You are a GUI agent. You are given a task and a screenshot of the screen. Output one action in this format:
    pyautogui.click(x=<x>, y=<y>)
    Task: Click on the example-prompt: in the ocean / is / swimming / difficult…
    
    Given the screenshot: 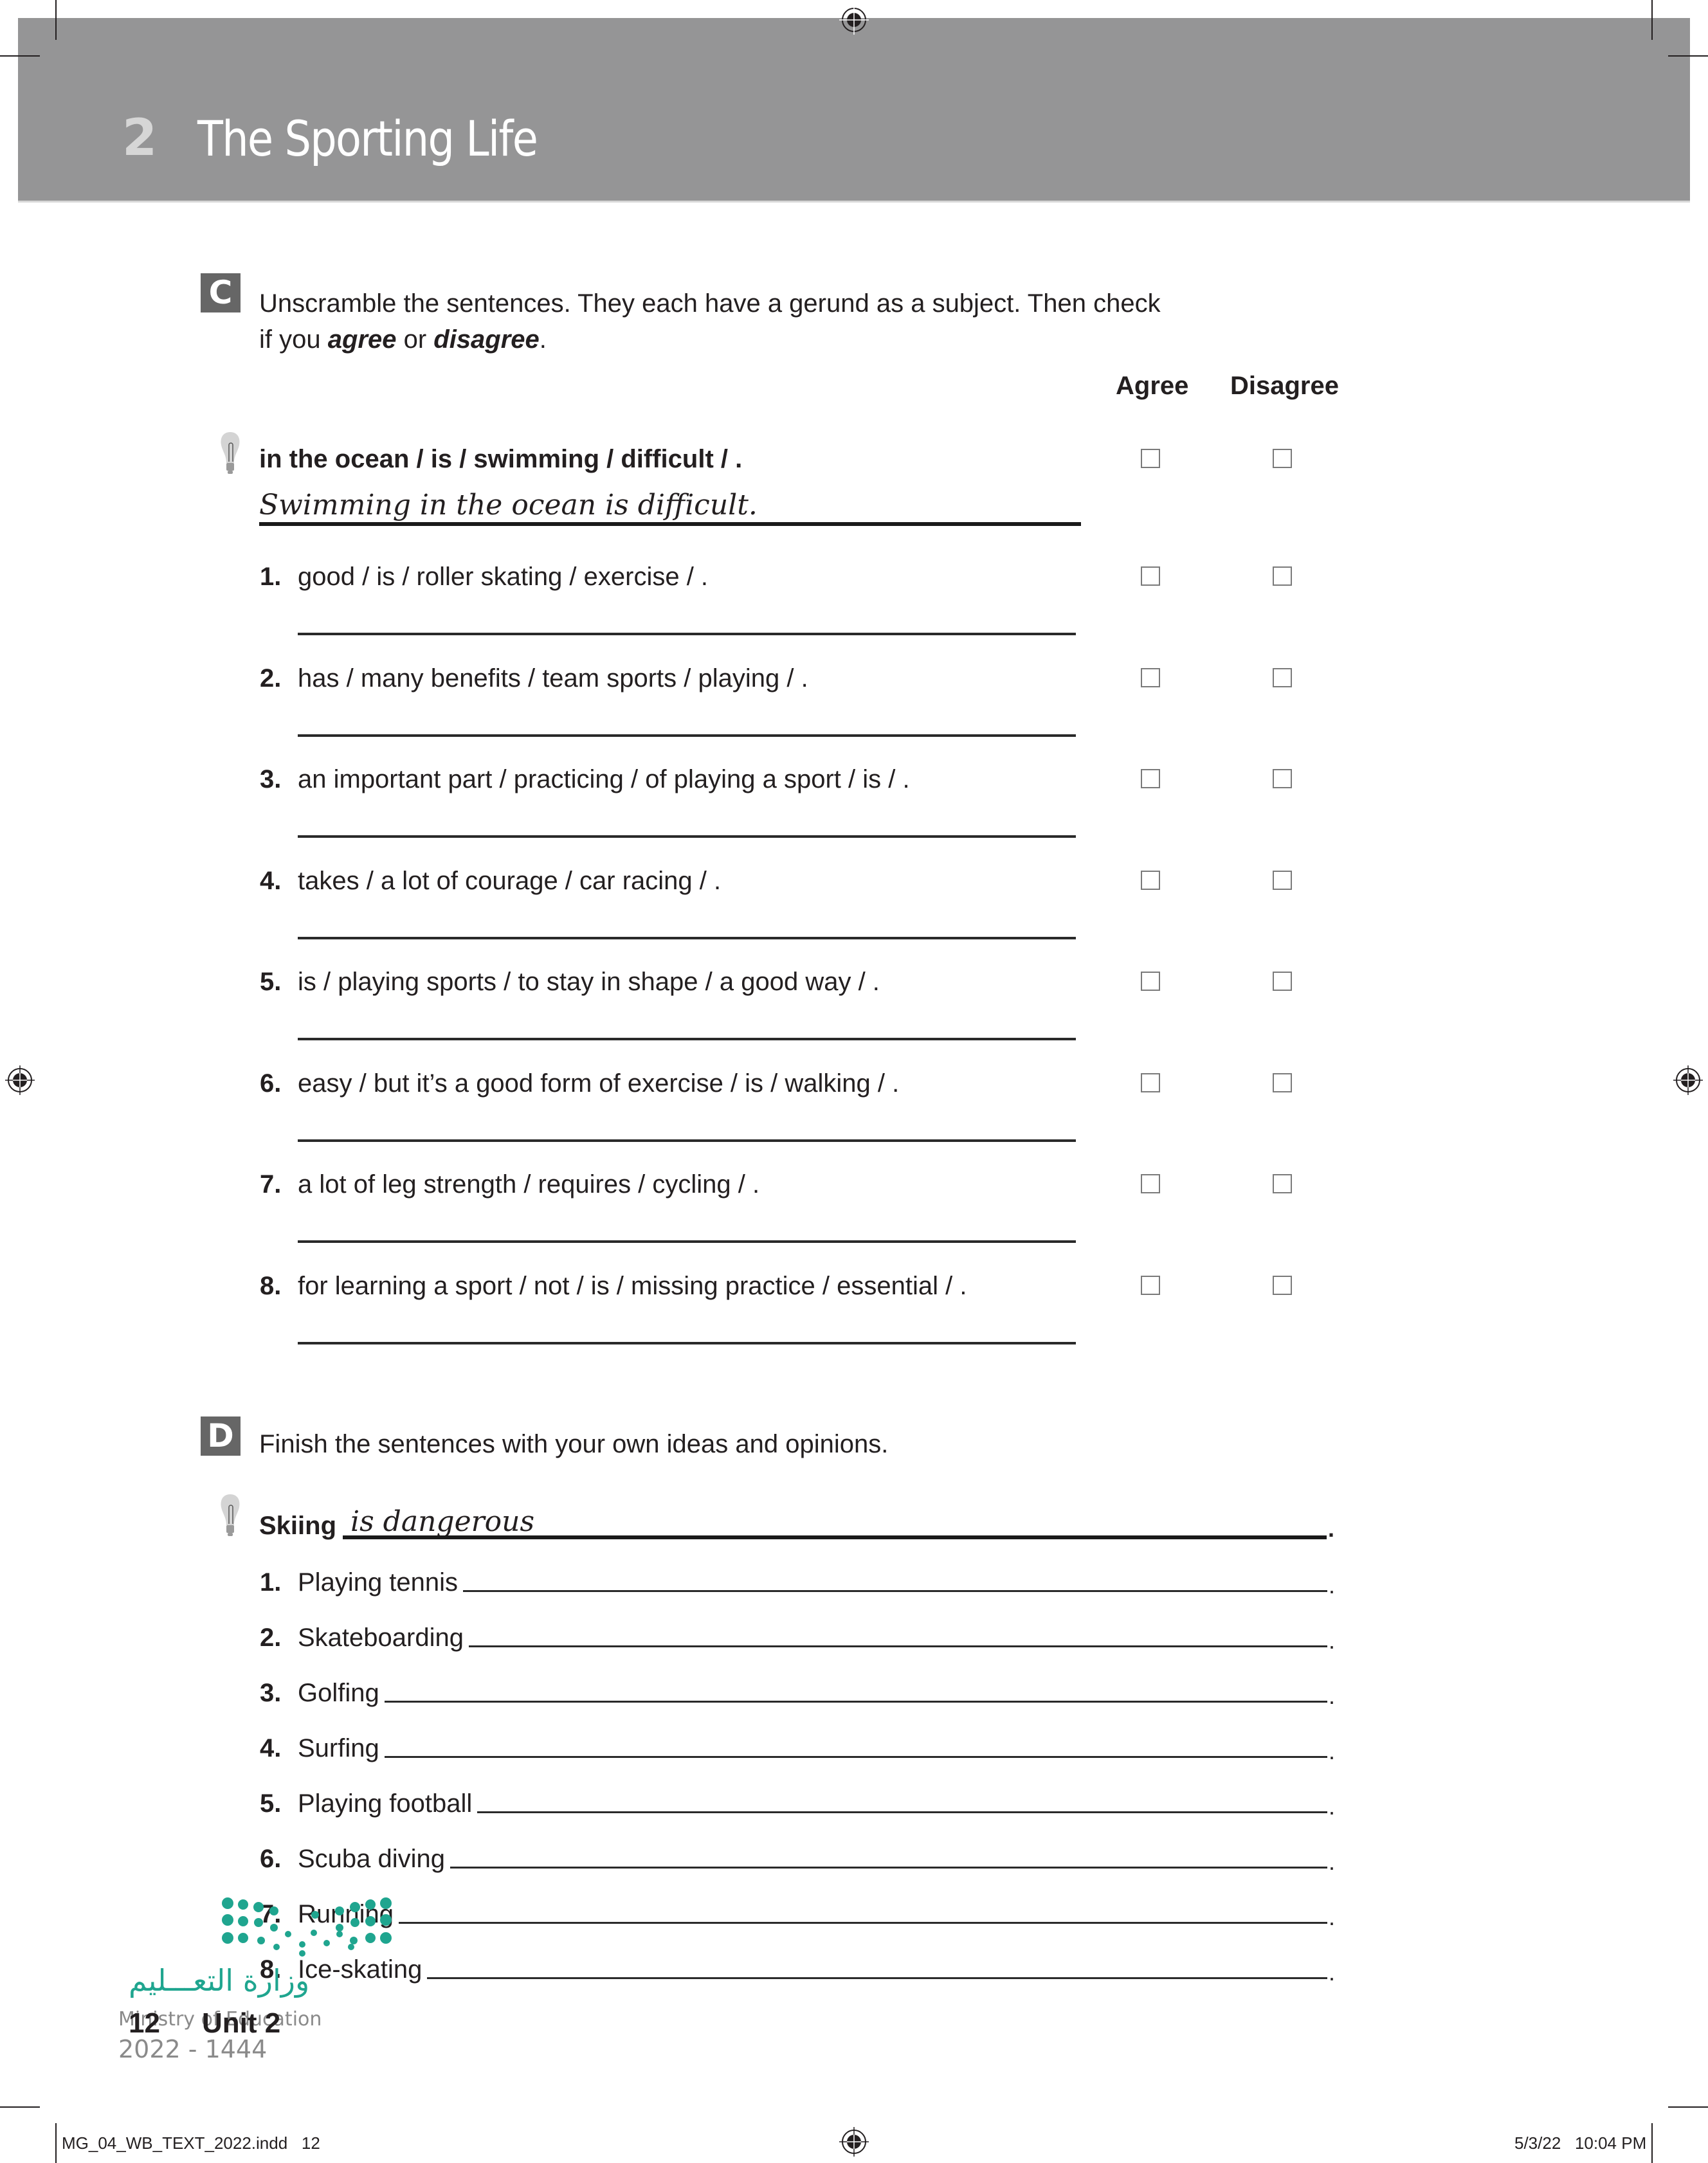 What is the action you would take?
    pyautogui.click(x=501, y=459)
    